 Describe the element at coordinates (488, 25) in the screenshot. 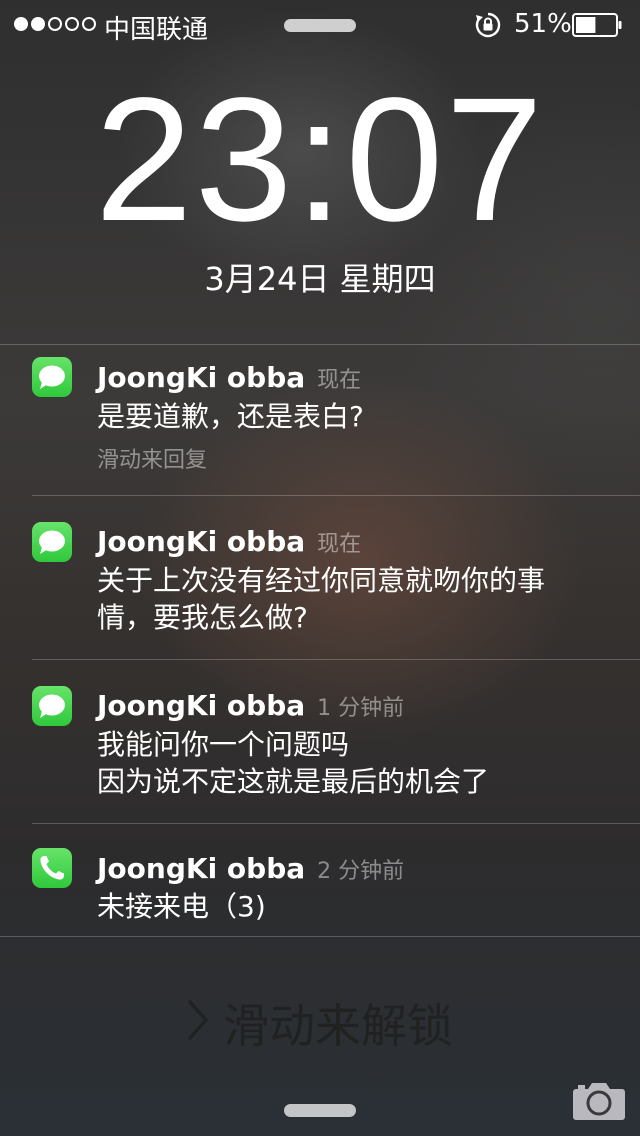

I see `rotation-lock-icon` at that location.